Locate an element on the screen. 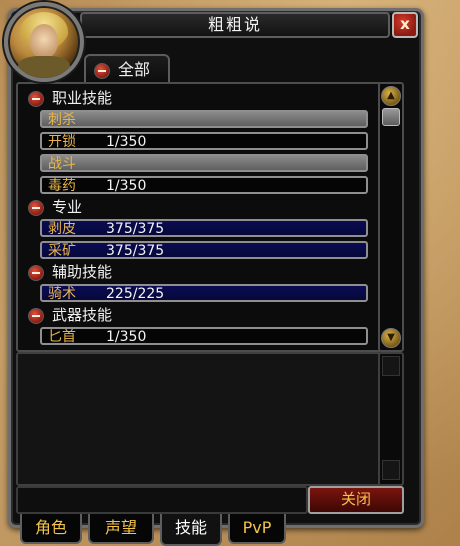 The image size is (460, 546). scroll-thumb is located at coordinates (391, 117).